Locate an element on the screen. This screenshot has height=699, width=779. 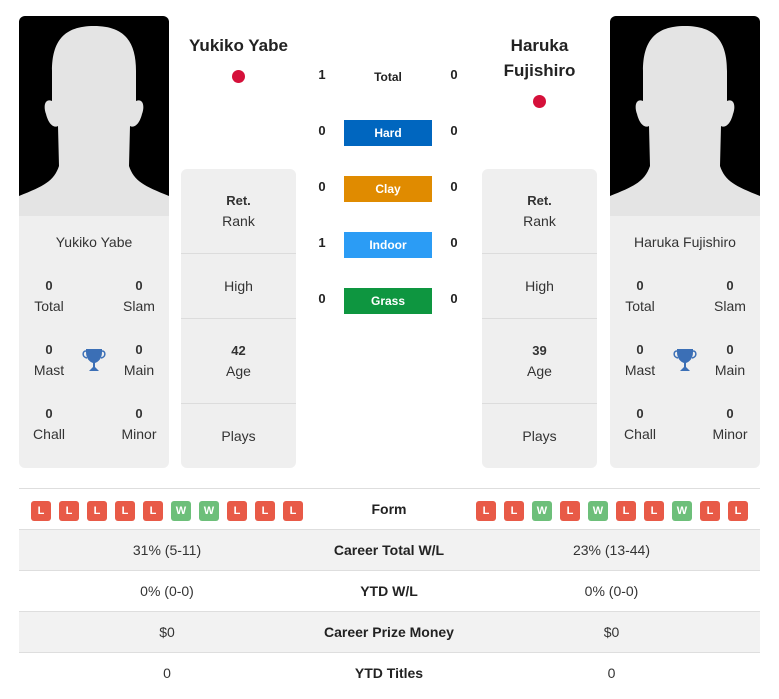
player2-info-panel: Ret. Rank High 39 Age Plays is located at coordinates (539, 318).